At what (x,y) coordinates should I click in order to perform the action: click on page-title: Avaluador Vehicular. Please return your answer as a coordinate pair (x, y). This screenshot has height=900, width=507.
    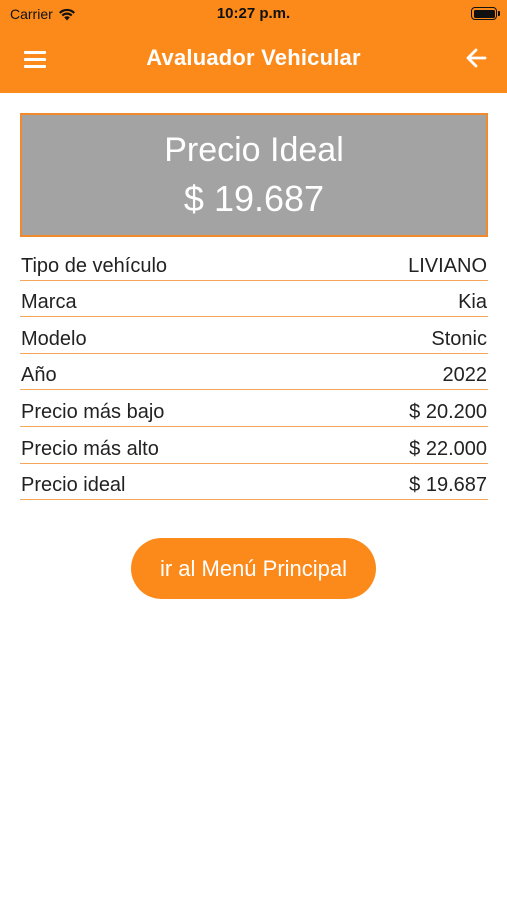
    Looking at the image, I should click on (253, 57).